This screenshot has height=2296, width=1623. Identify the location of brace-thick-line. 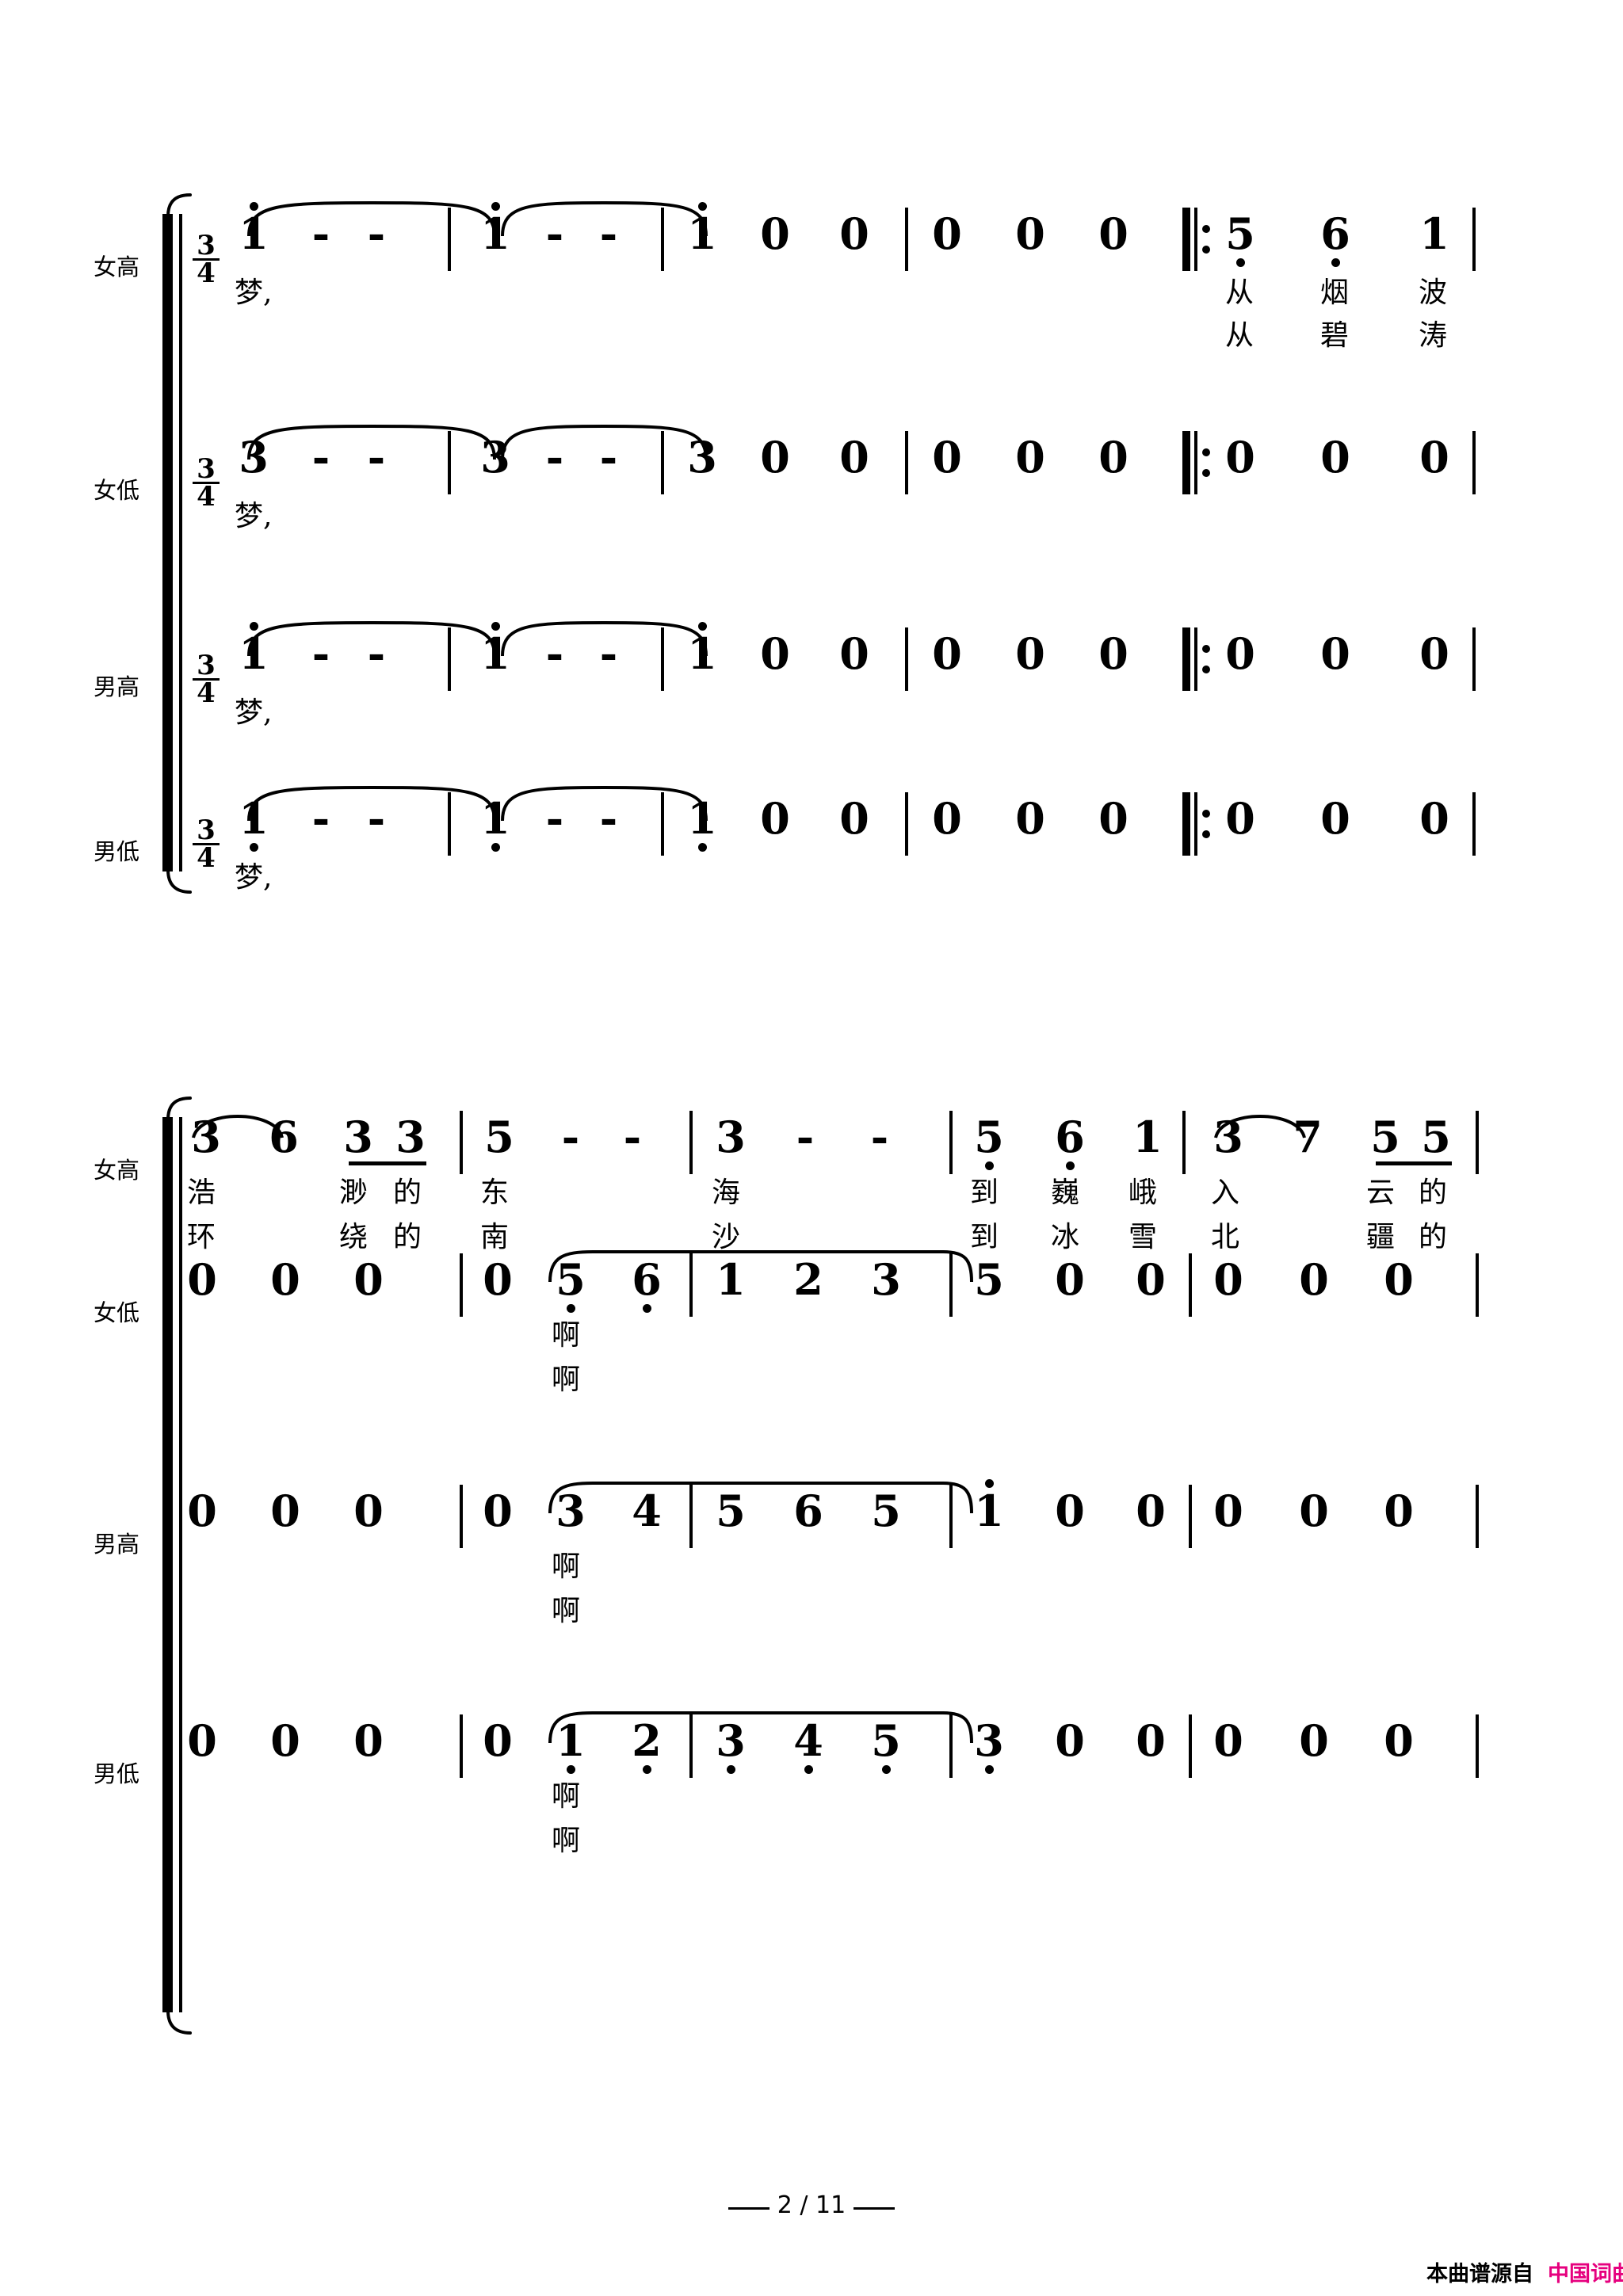
(168, 542).